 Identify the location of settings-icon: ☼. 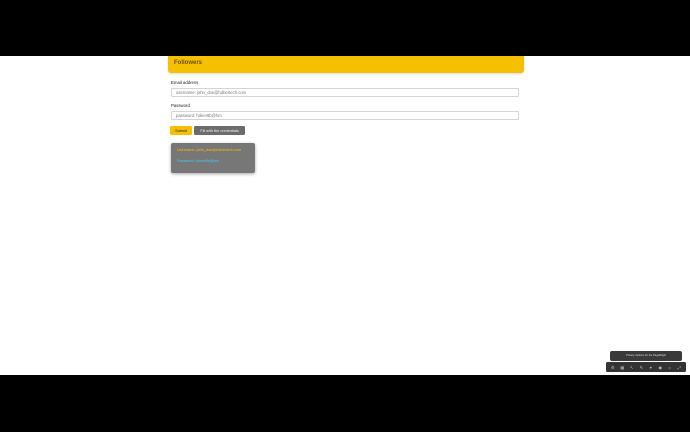
(669, 367).